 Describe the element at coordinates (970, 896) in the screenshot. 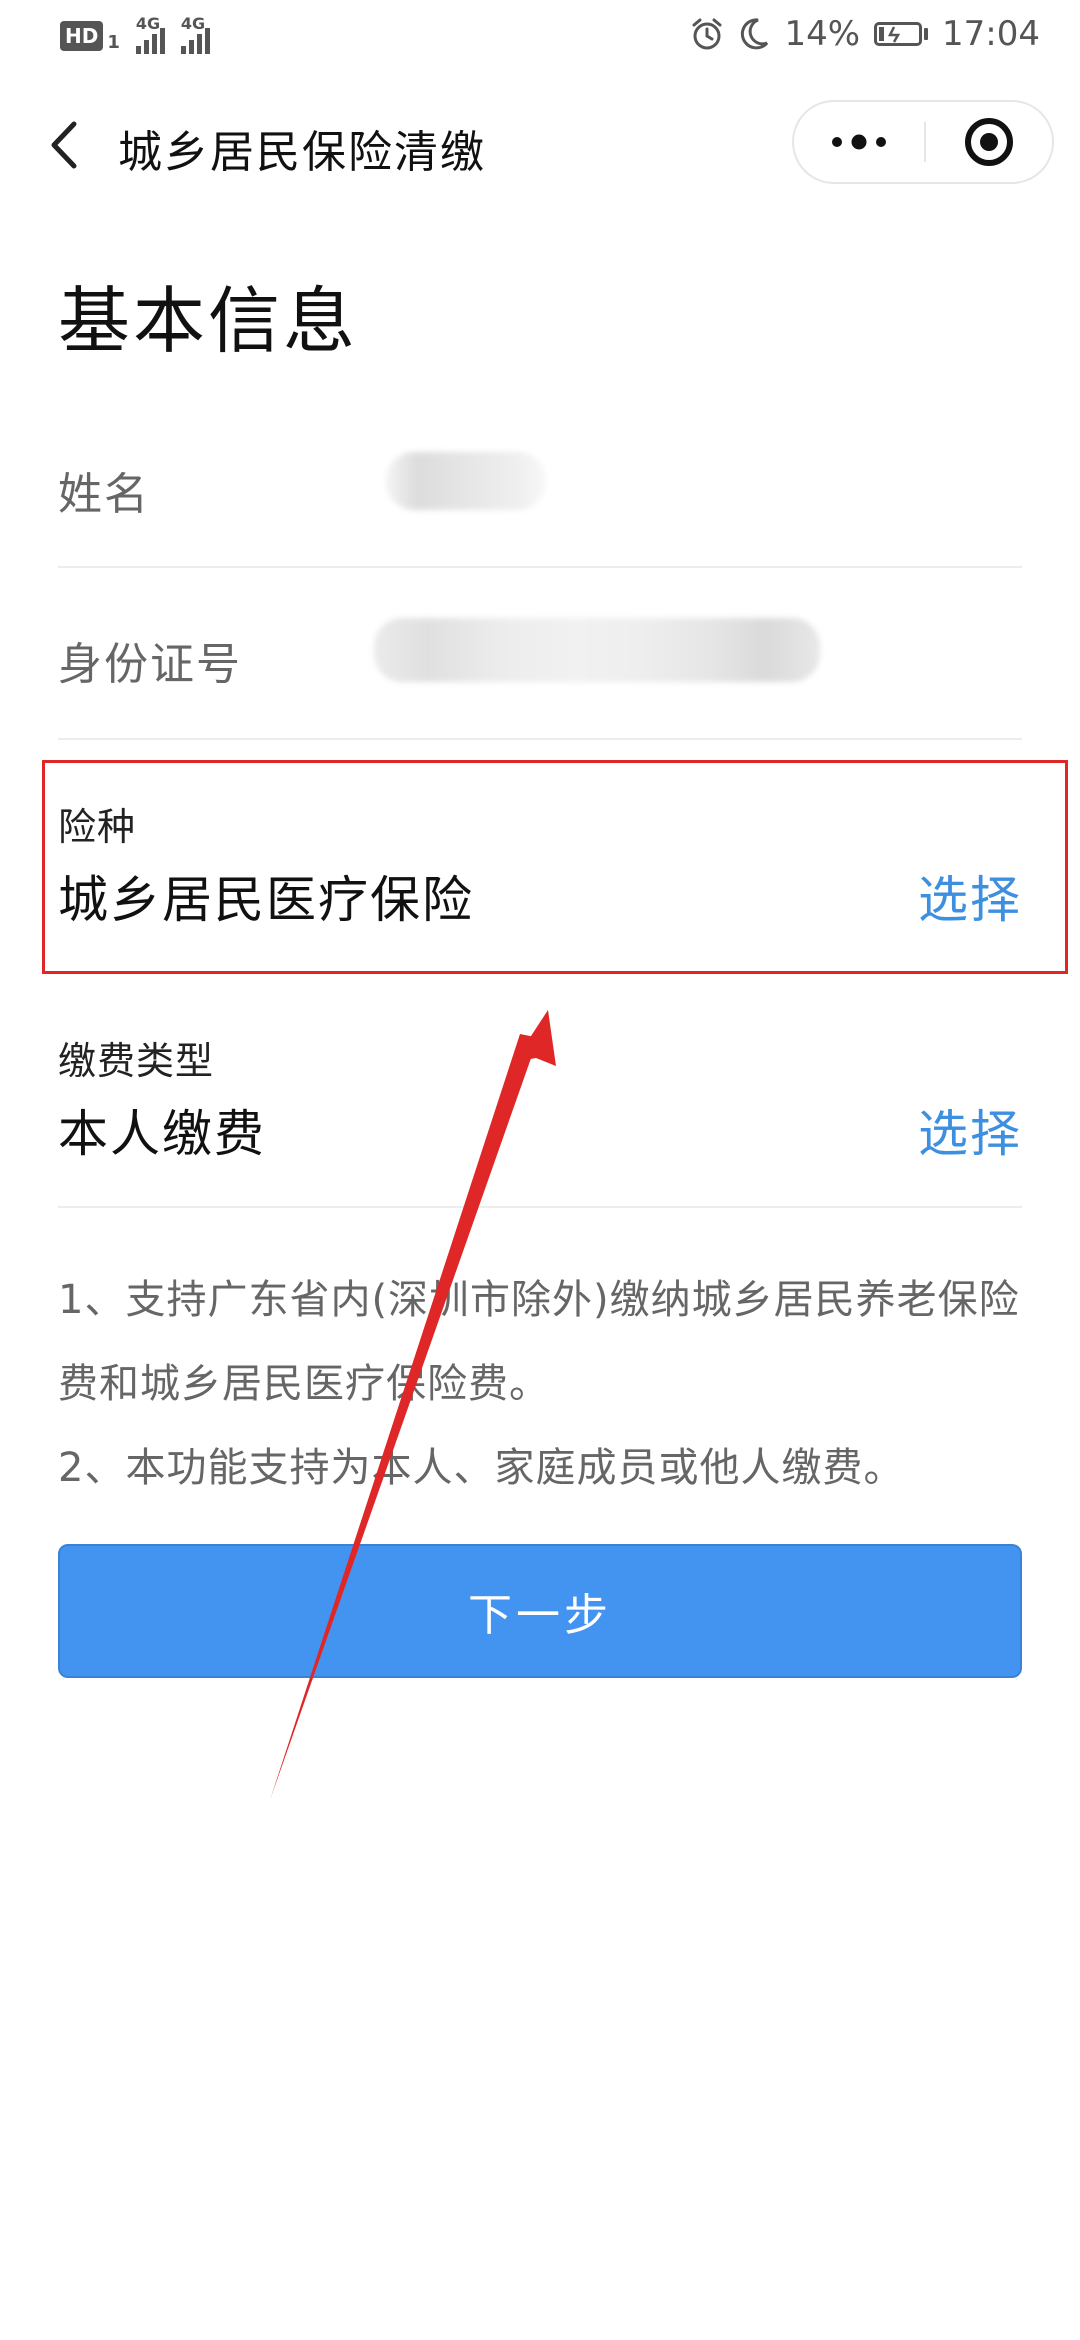

I see `insurance-type-select-button: 选择` at that location.